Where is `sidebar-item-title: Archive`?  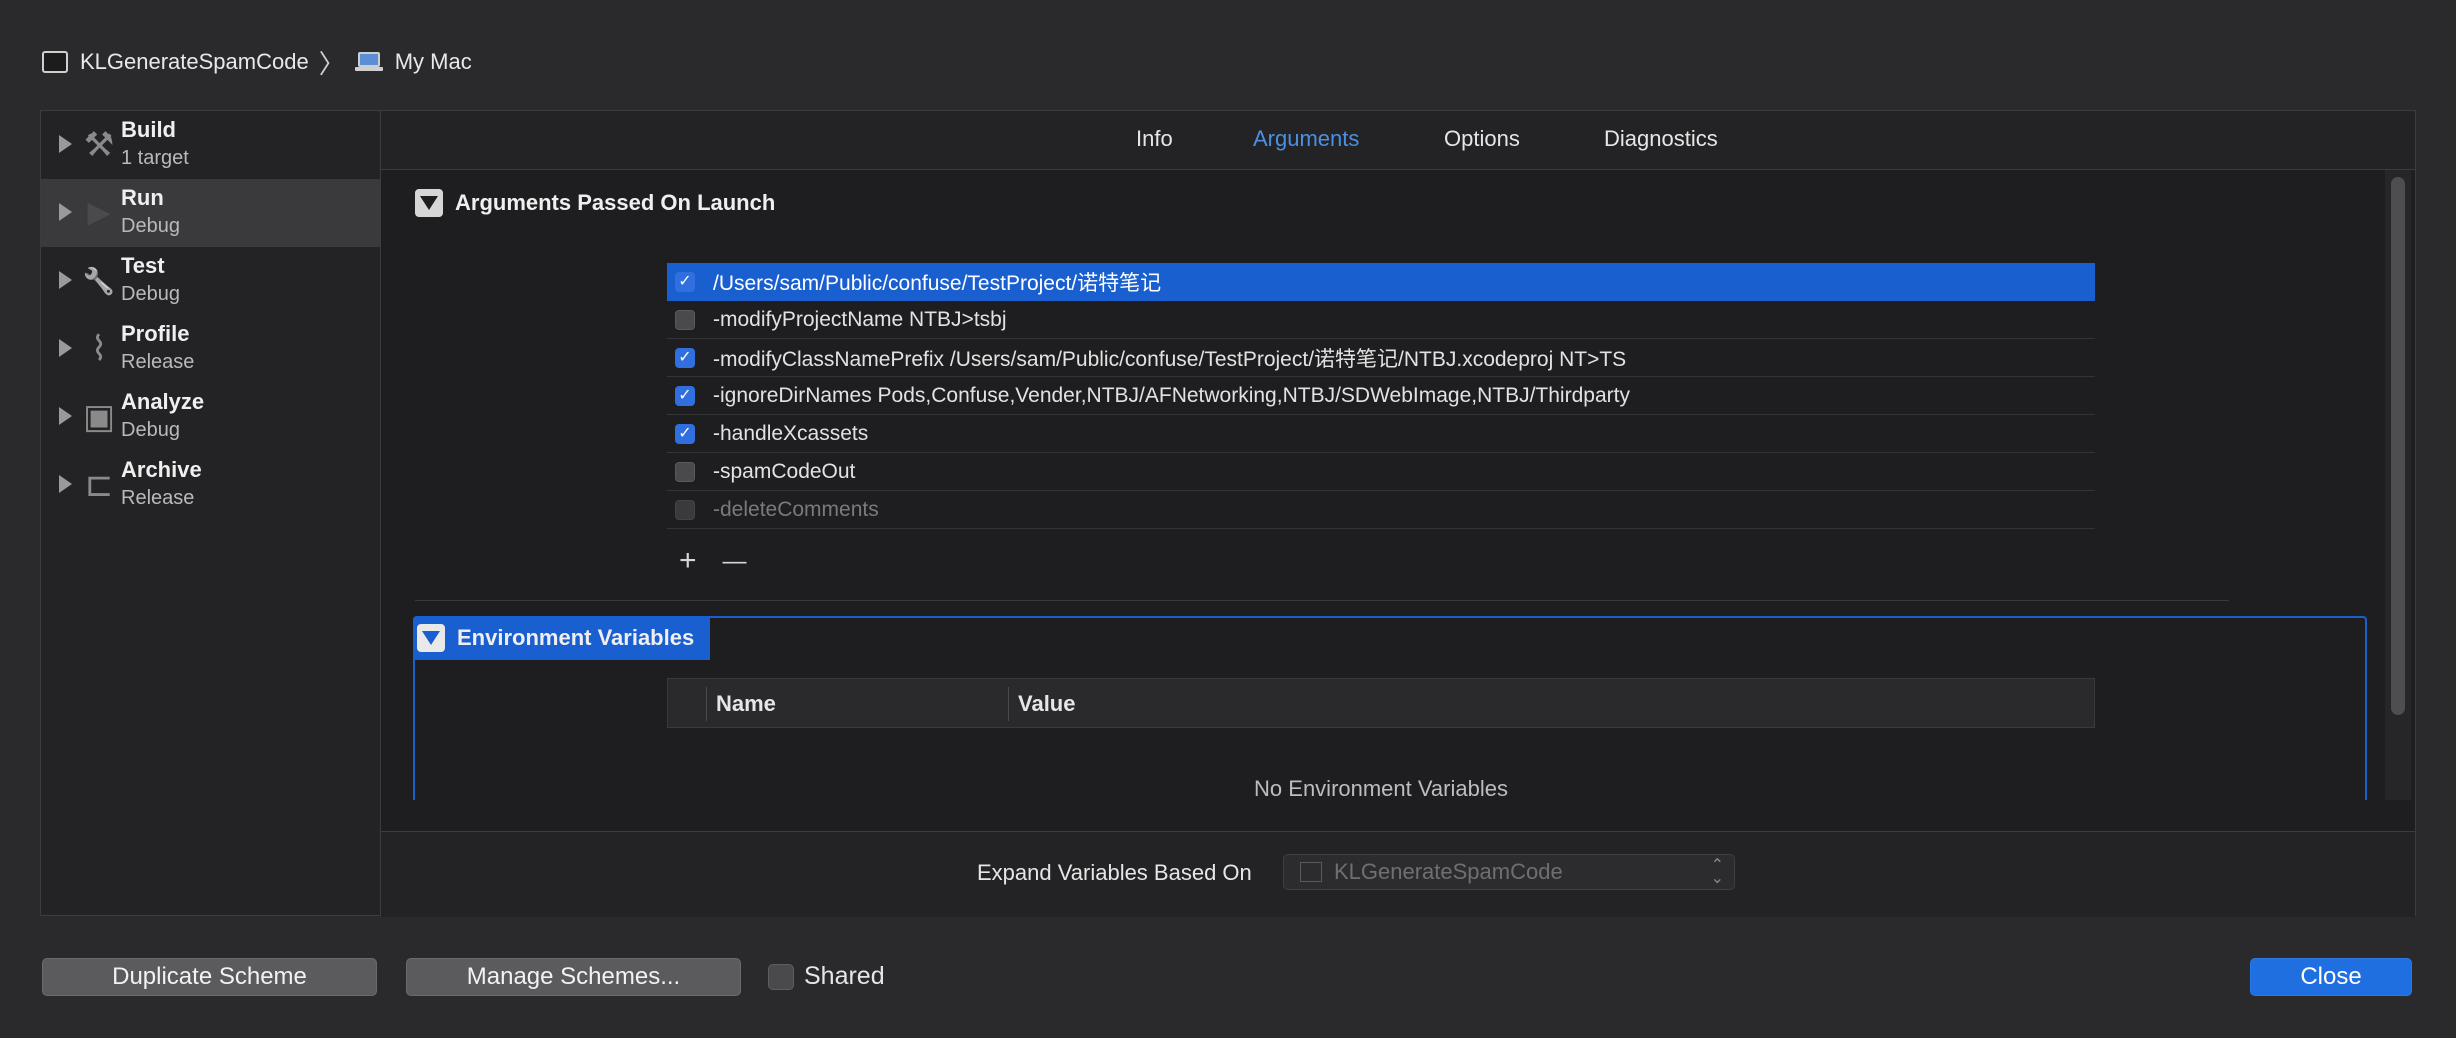
sidebar-item-title: Archive is located at coordinates (161, 469).